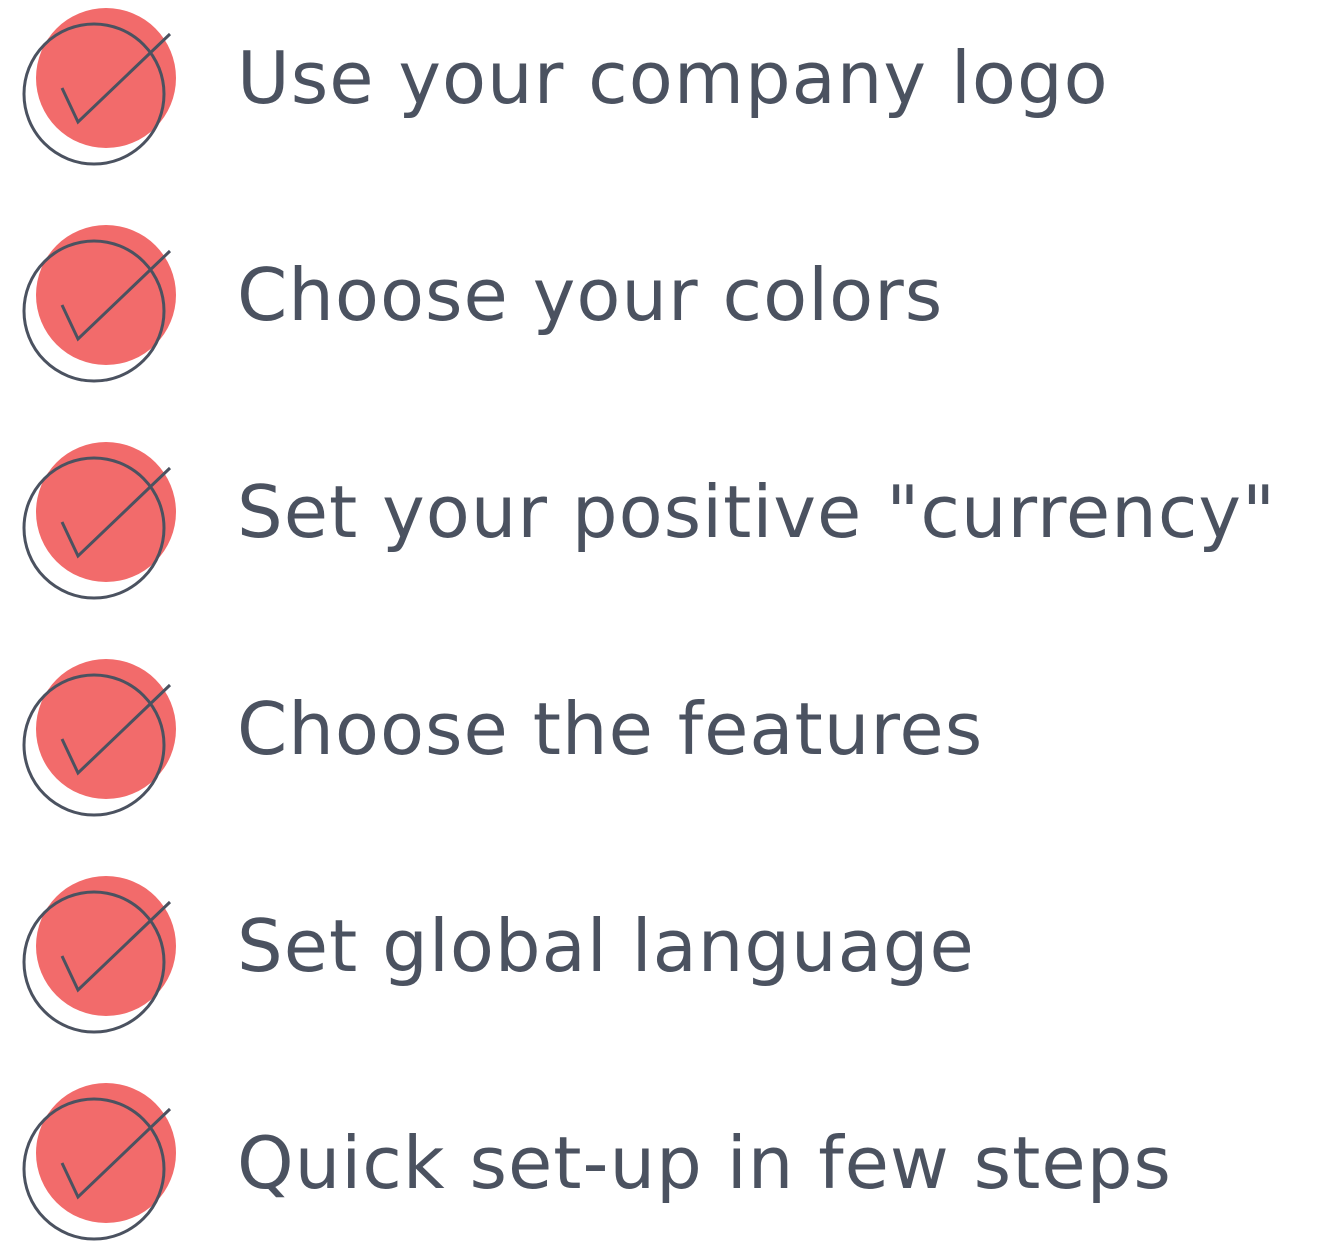 The height and width of the screenshot is (1245, 1342). Describe the element at coordinates (606, 946) in the screenshot. I see `checklist-item-label: Set global language` at that location.